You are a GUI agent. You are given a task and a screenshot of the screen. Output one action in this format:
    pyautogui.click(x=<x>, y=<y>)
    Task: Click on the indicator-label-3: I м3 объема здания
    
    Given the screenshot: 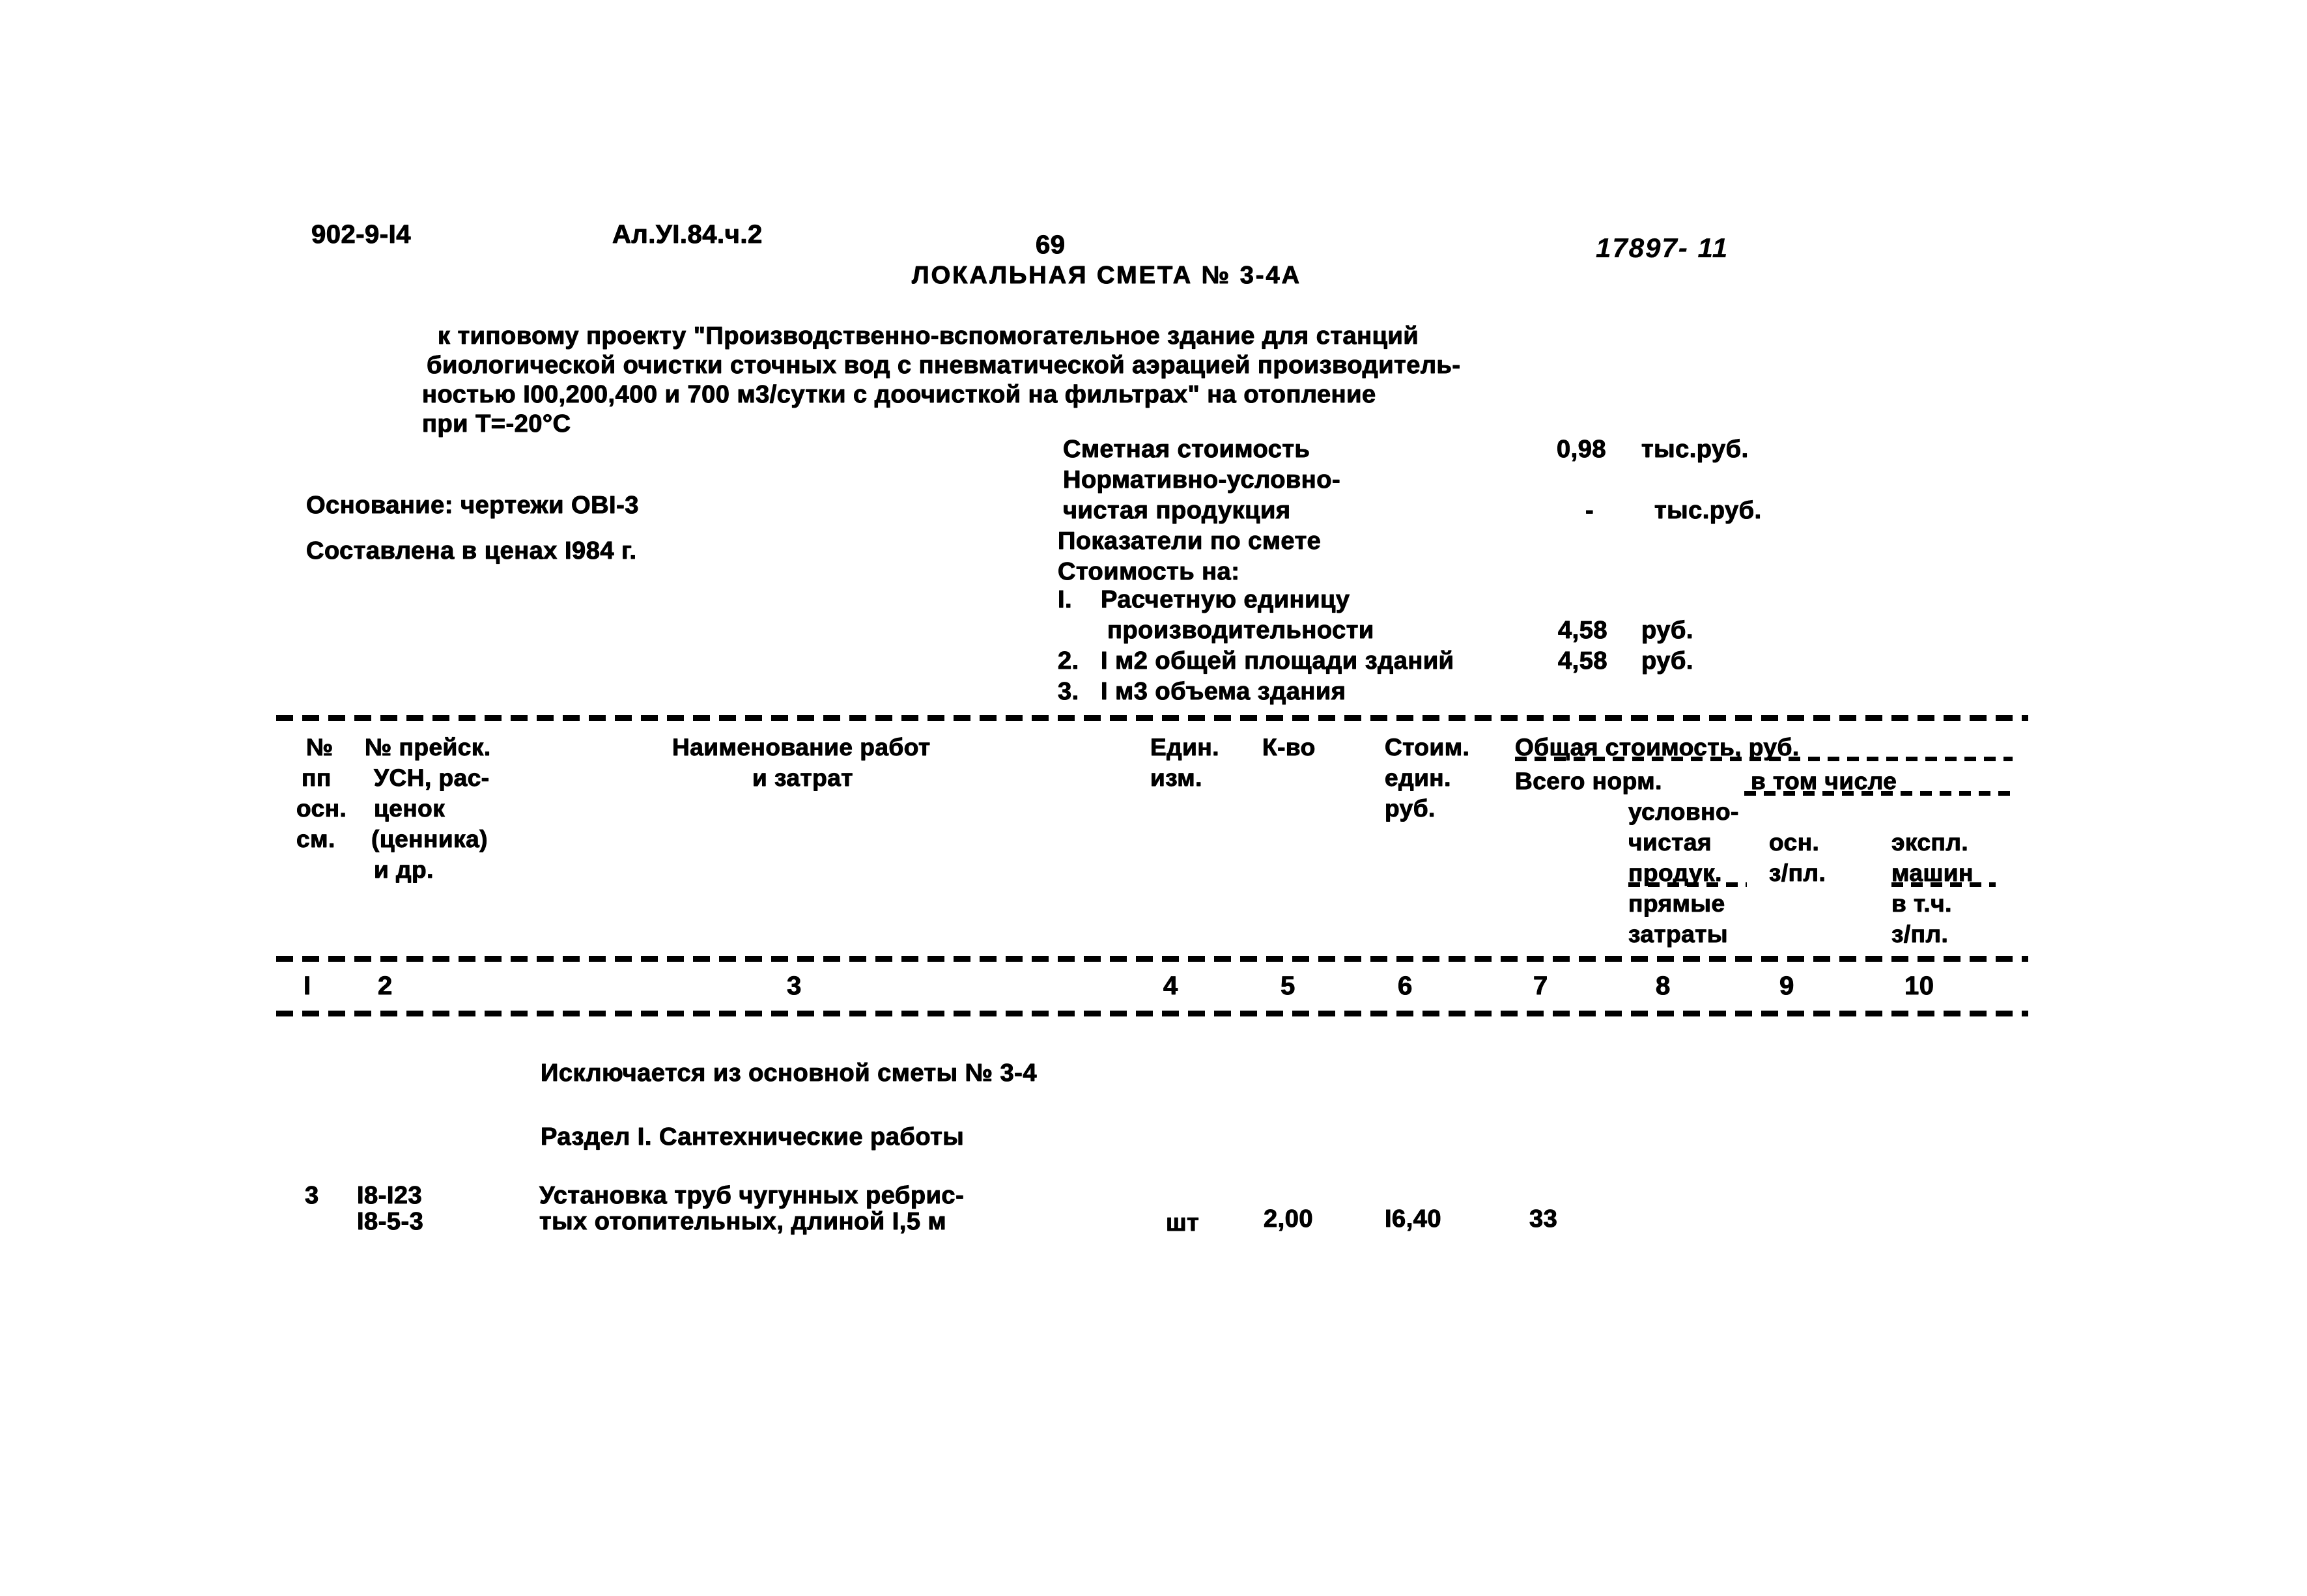 What is the action you would take?
    pyautogui.click(x=1223, y=692)
    